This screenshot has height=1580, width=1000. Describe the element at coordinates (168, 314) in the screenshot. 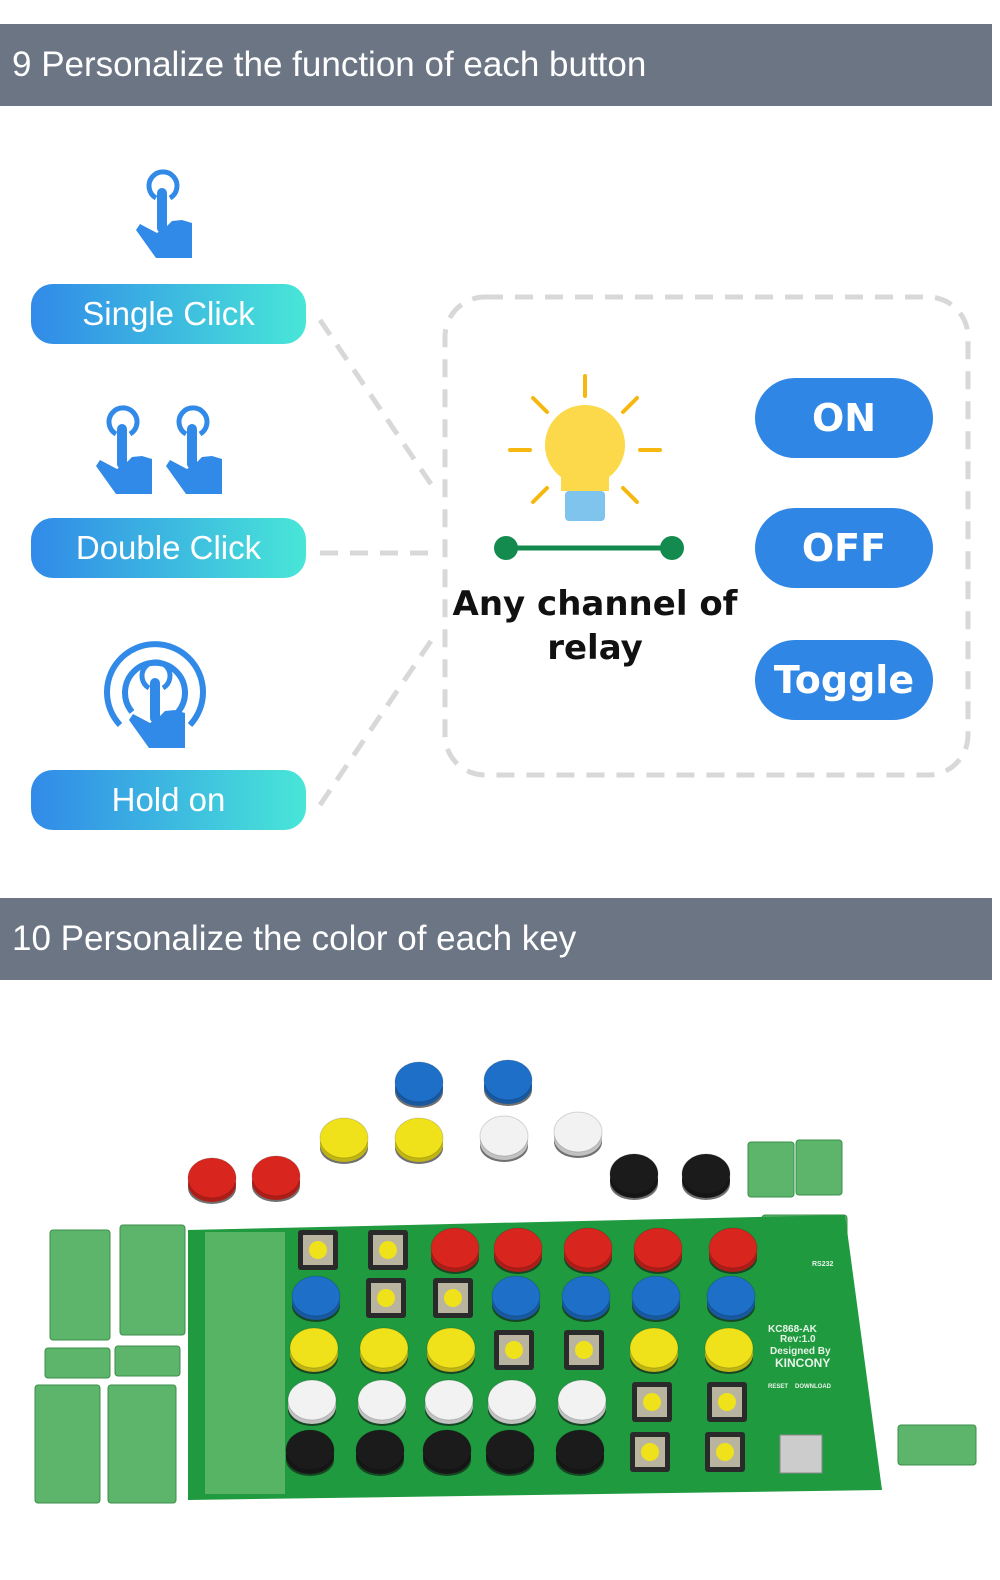

I see `single-click-label: Single Click` at that location.